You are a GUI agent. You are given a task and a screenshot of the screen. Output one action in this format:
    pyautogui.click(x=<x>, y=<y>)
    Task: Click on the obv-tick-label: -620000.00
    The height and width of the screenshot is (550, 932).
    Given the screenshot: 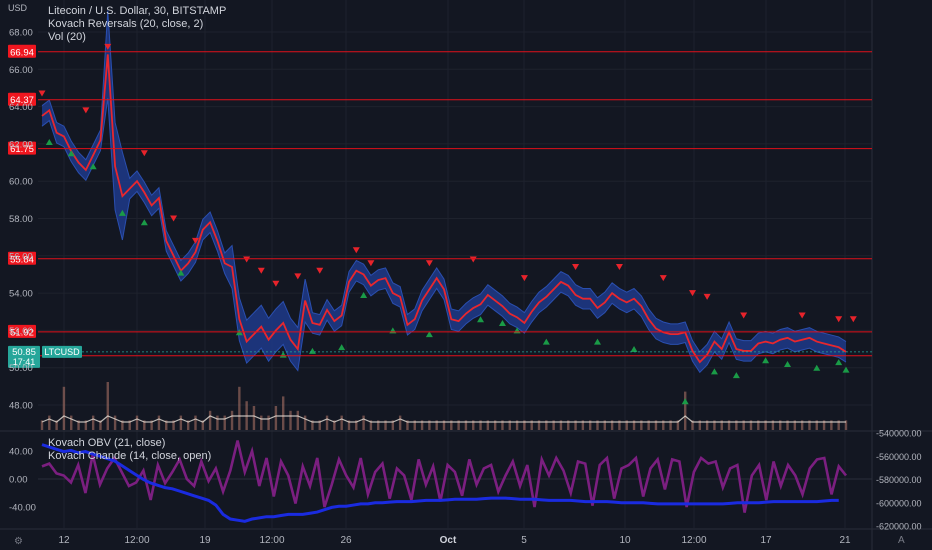 What is the action you would take?
    pyautogui.click(x=899, y=527)
    